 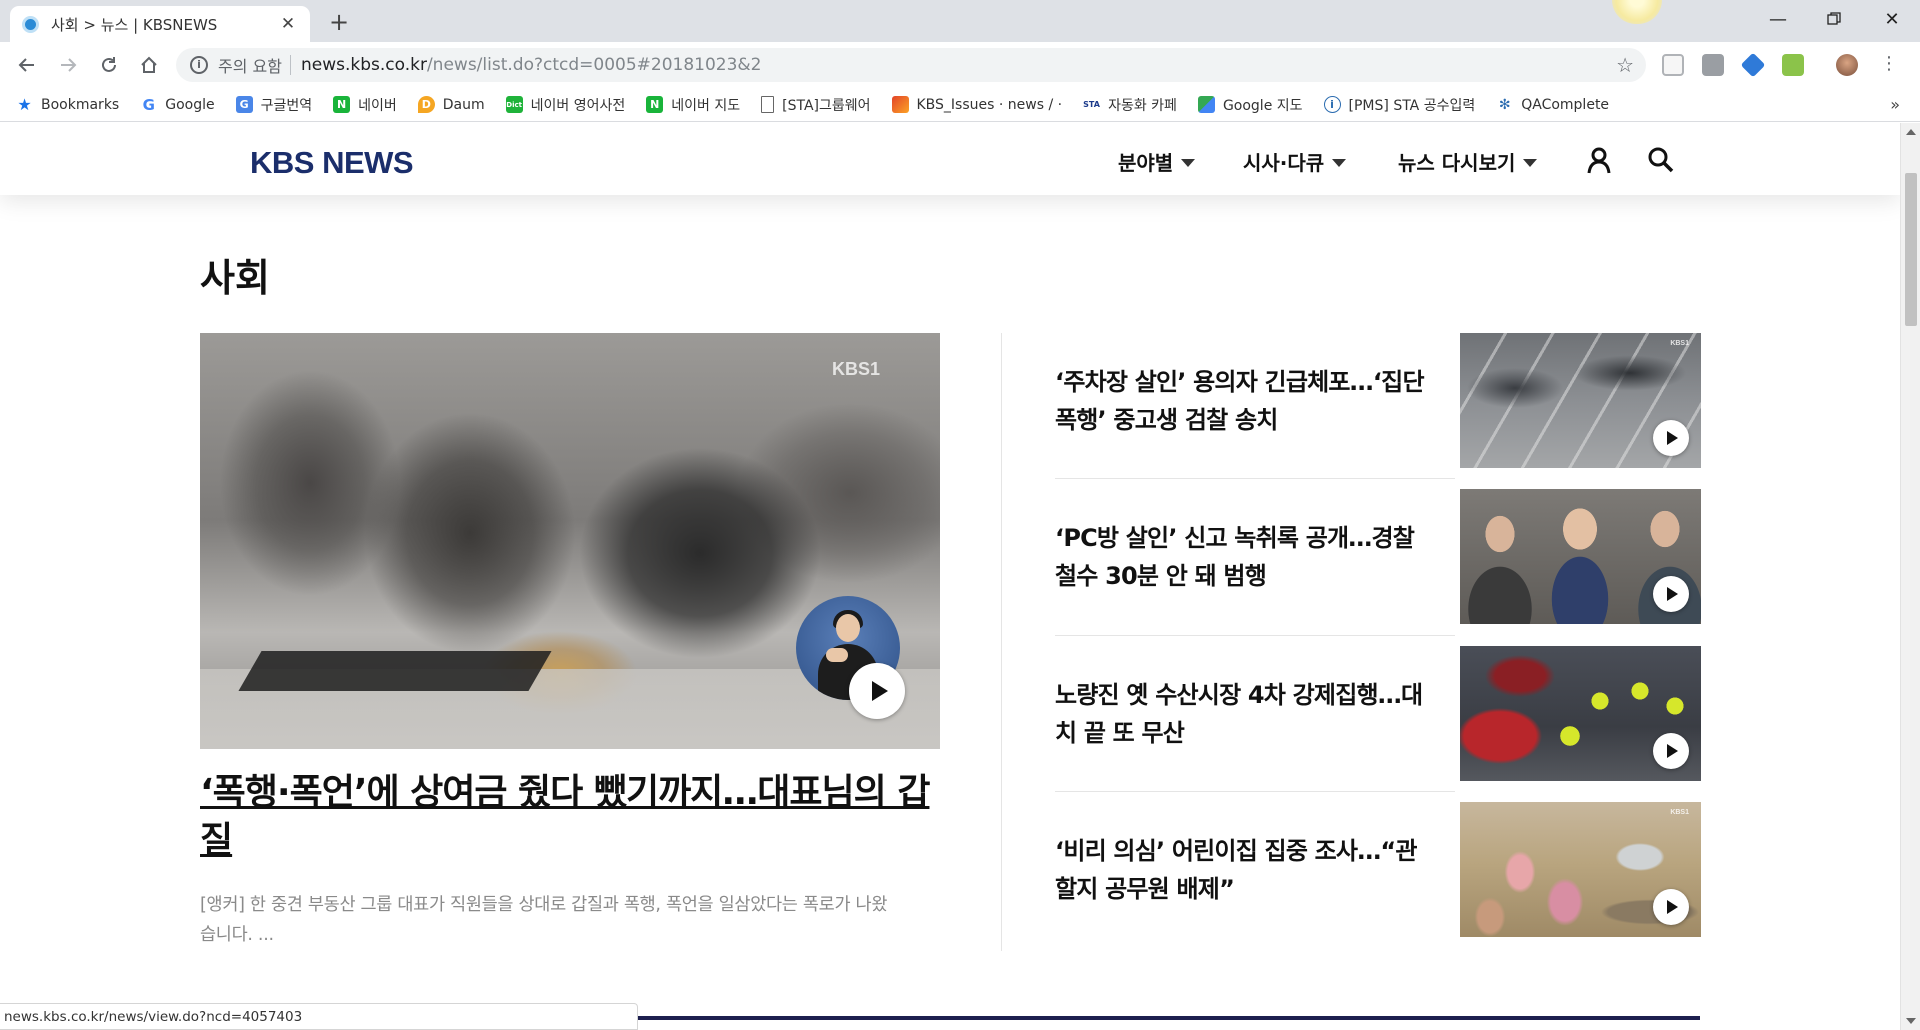 What do you see at coordinates (1889, 65) in the screenshot?
I see `menu-kebab-icon: ⋮` at bounding box center [1889, 65].